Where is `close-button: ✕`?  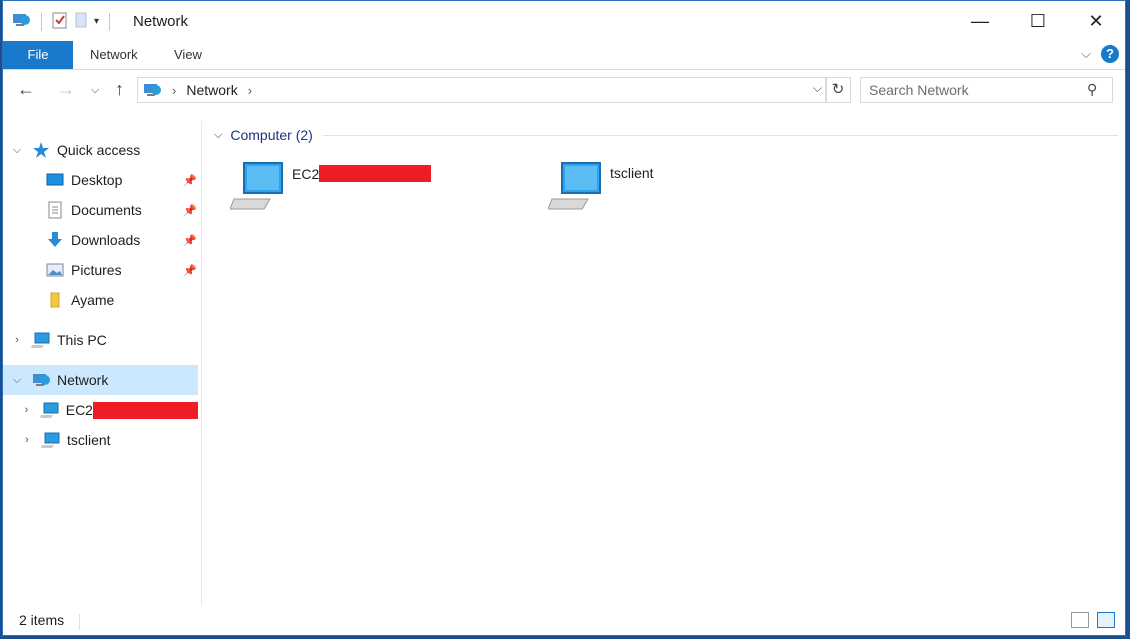 close-button: ✕ is located at coordinates (1096, 21).